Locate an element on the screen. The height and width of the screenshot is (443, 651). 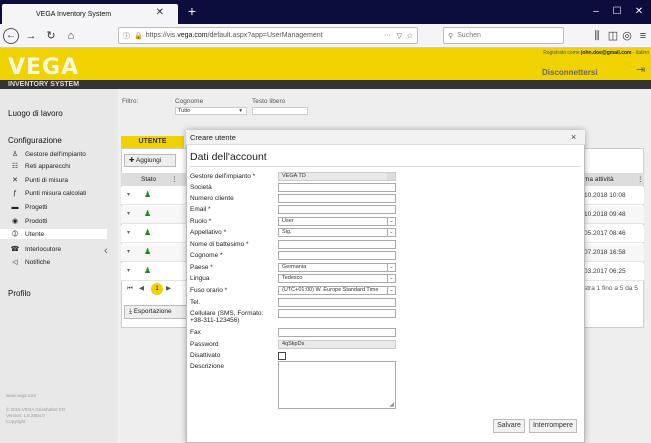
description-label: Descrizione is located at coordinates (207, 366).